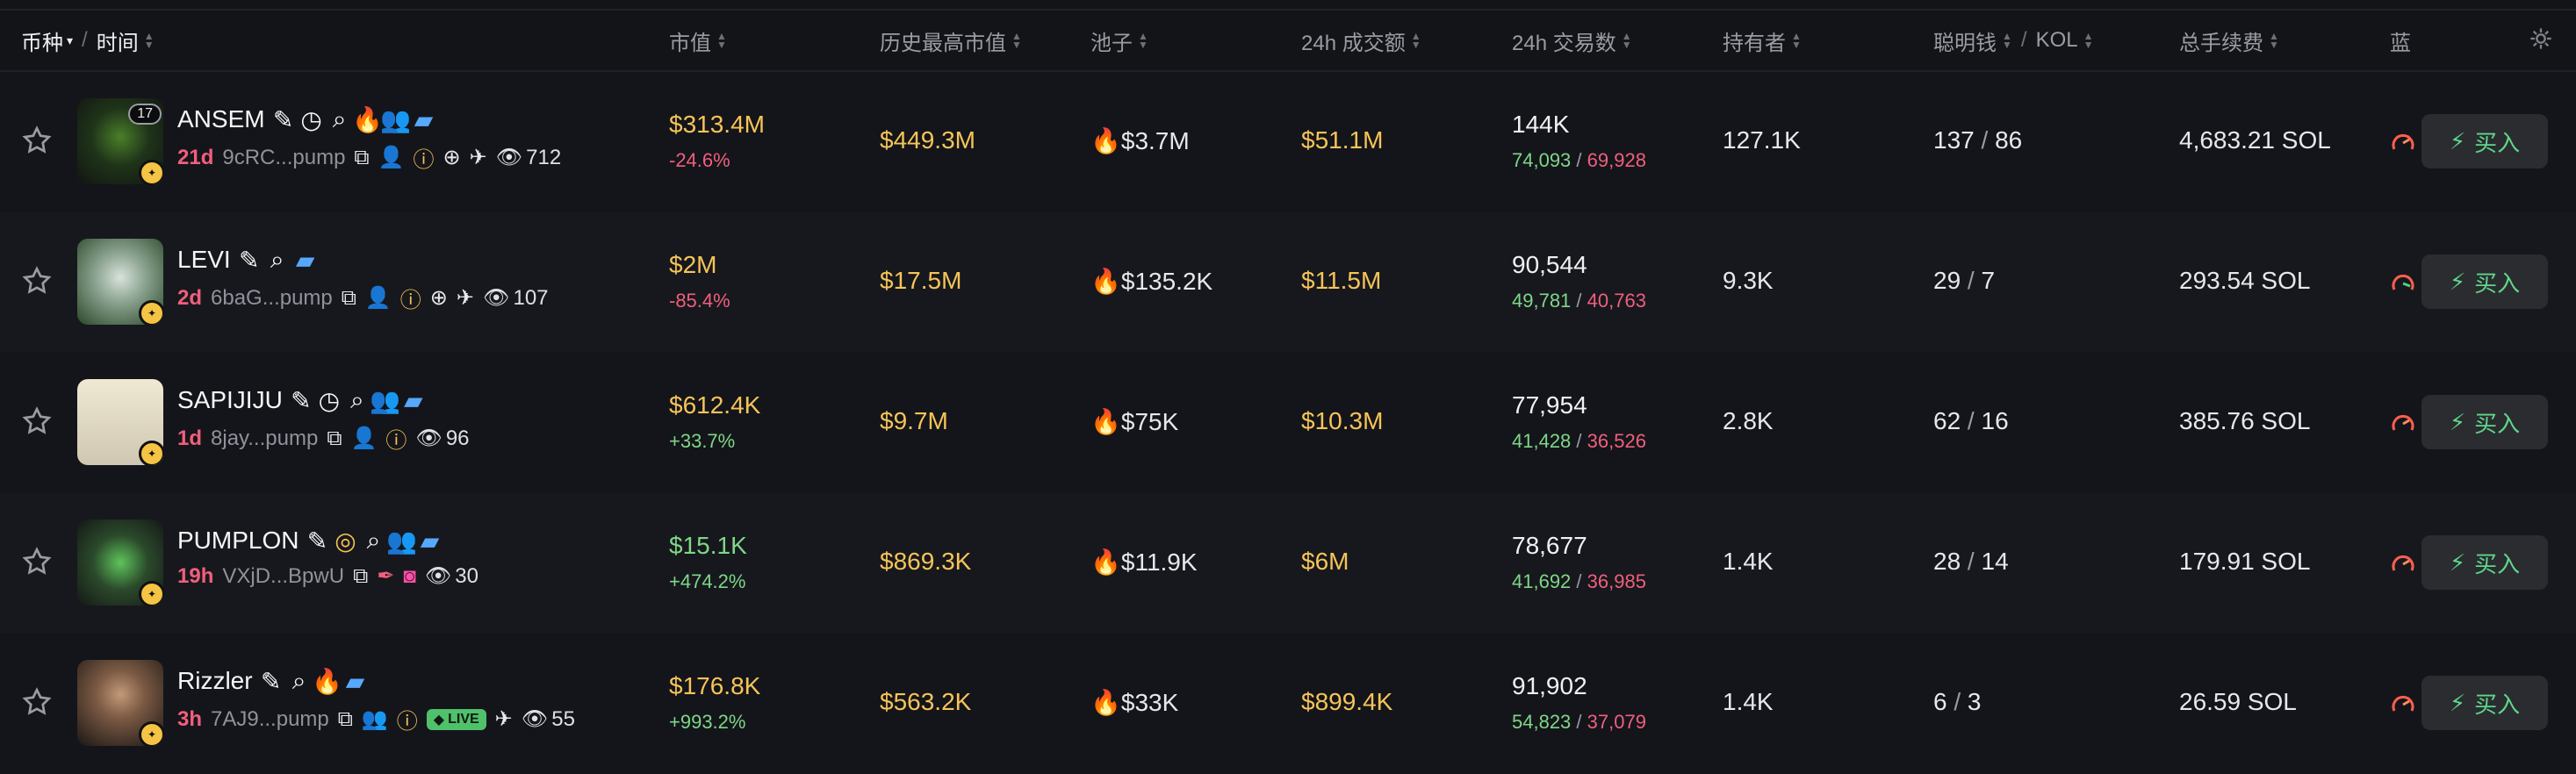 Image resolution: width=2576 pixels, height=774 pixels. What do you see at coordinates (2229, 40) in the screenshot?
I see `sort-fees-button: 总手续费 ▲ ▼` at bounding box center [2229, 40].